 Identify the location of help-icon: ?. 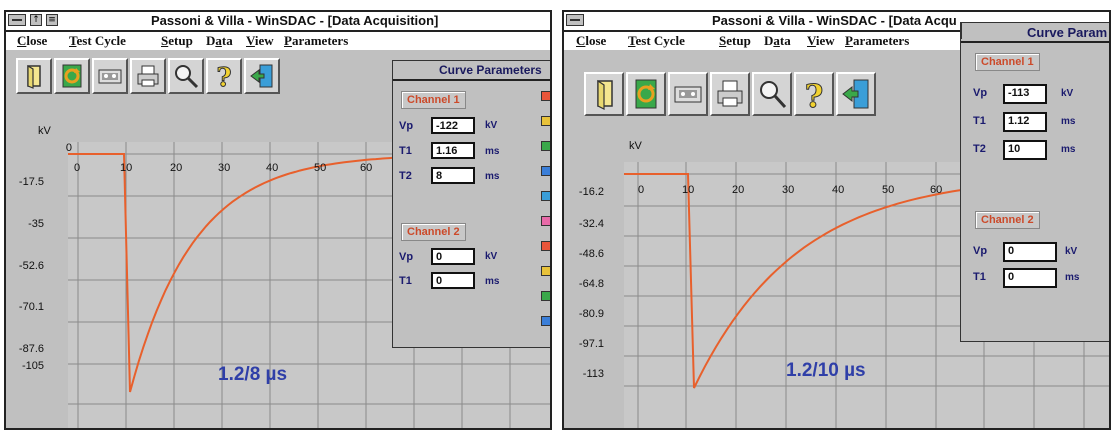
(224, 77).